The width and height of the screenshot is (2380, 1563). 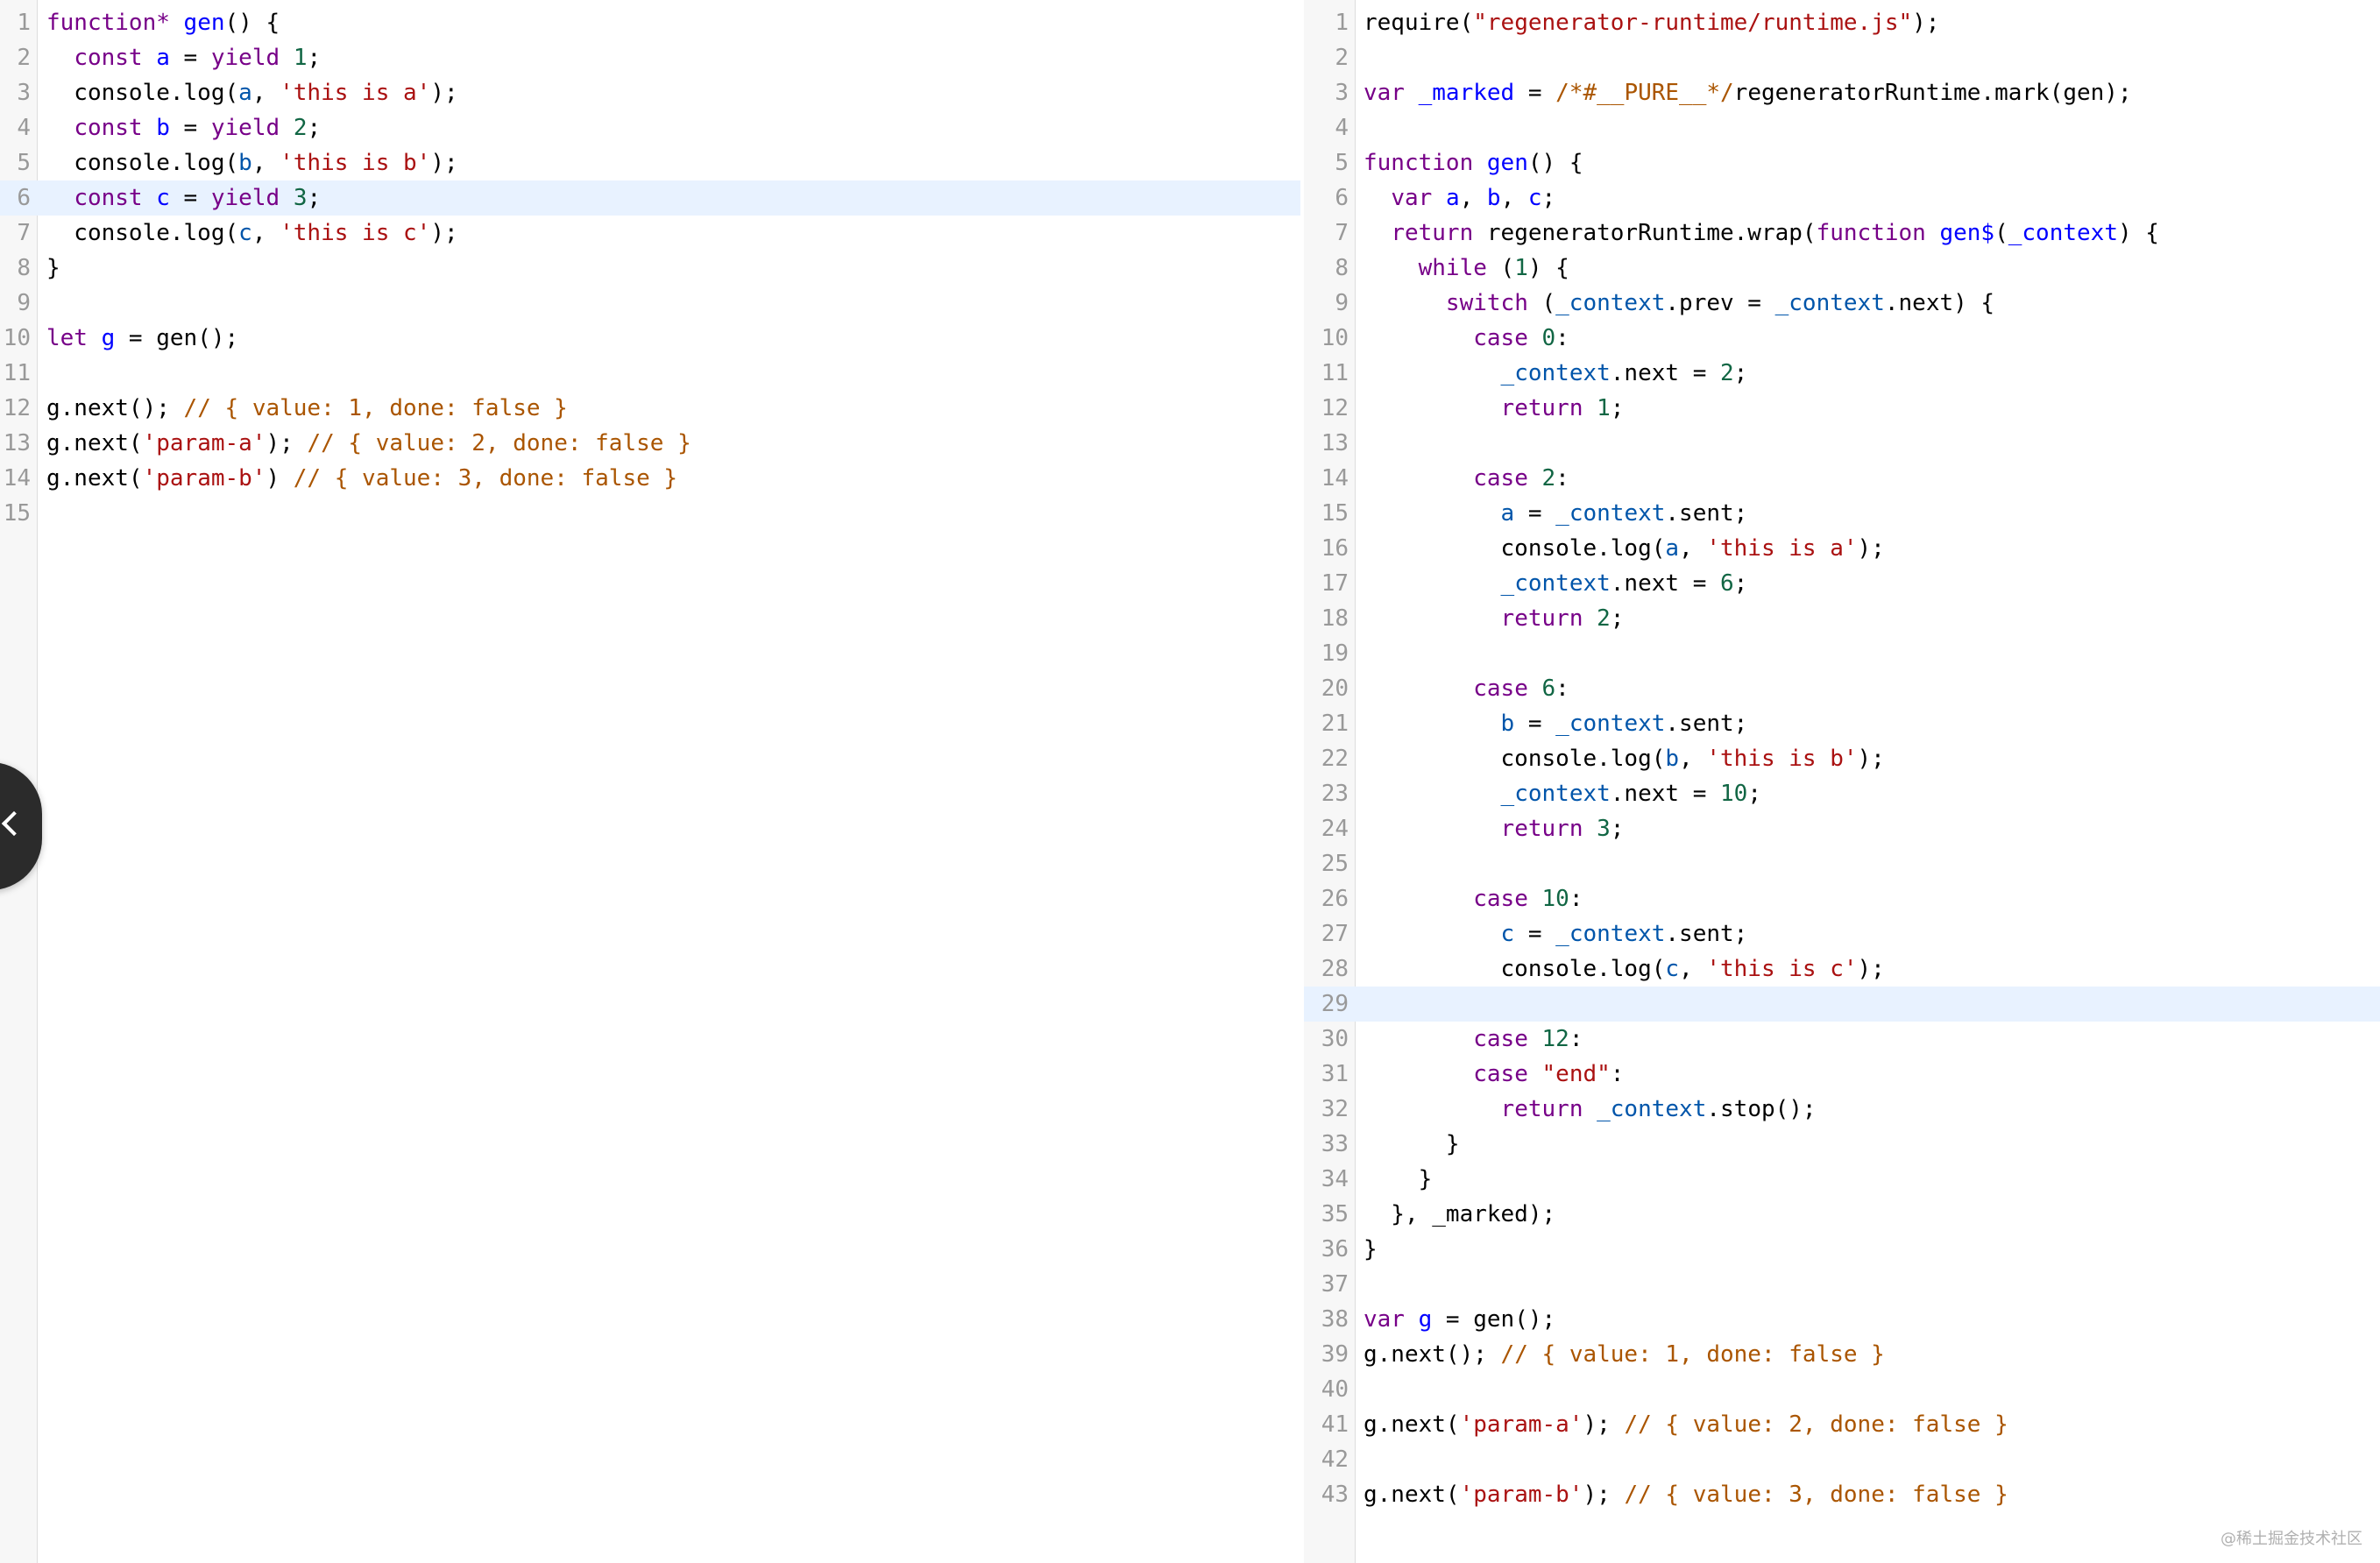 I want to click on code-line: 3 console.log(a, 'this is a');, so click(x=650, y=92).